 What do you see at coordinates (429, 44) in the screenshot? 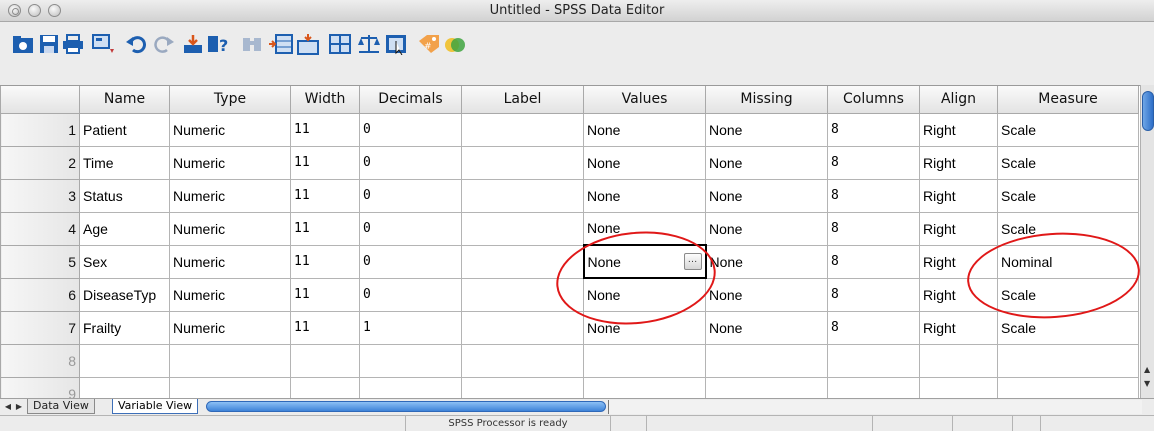
I see `value-labels-icon: #` at bounding box center [429, 44].